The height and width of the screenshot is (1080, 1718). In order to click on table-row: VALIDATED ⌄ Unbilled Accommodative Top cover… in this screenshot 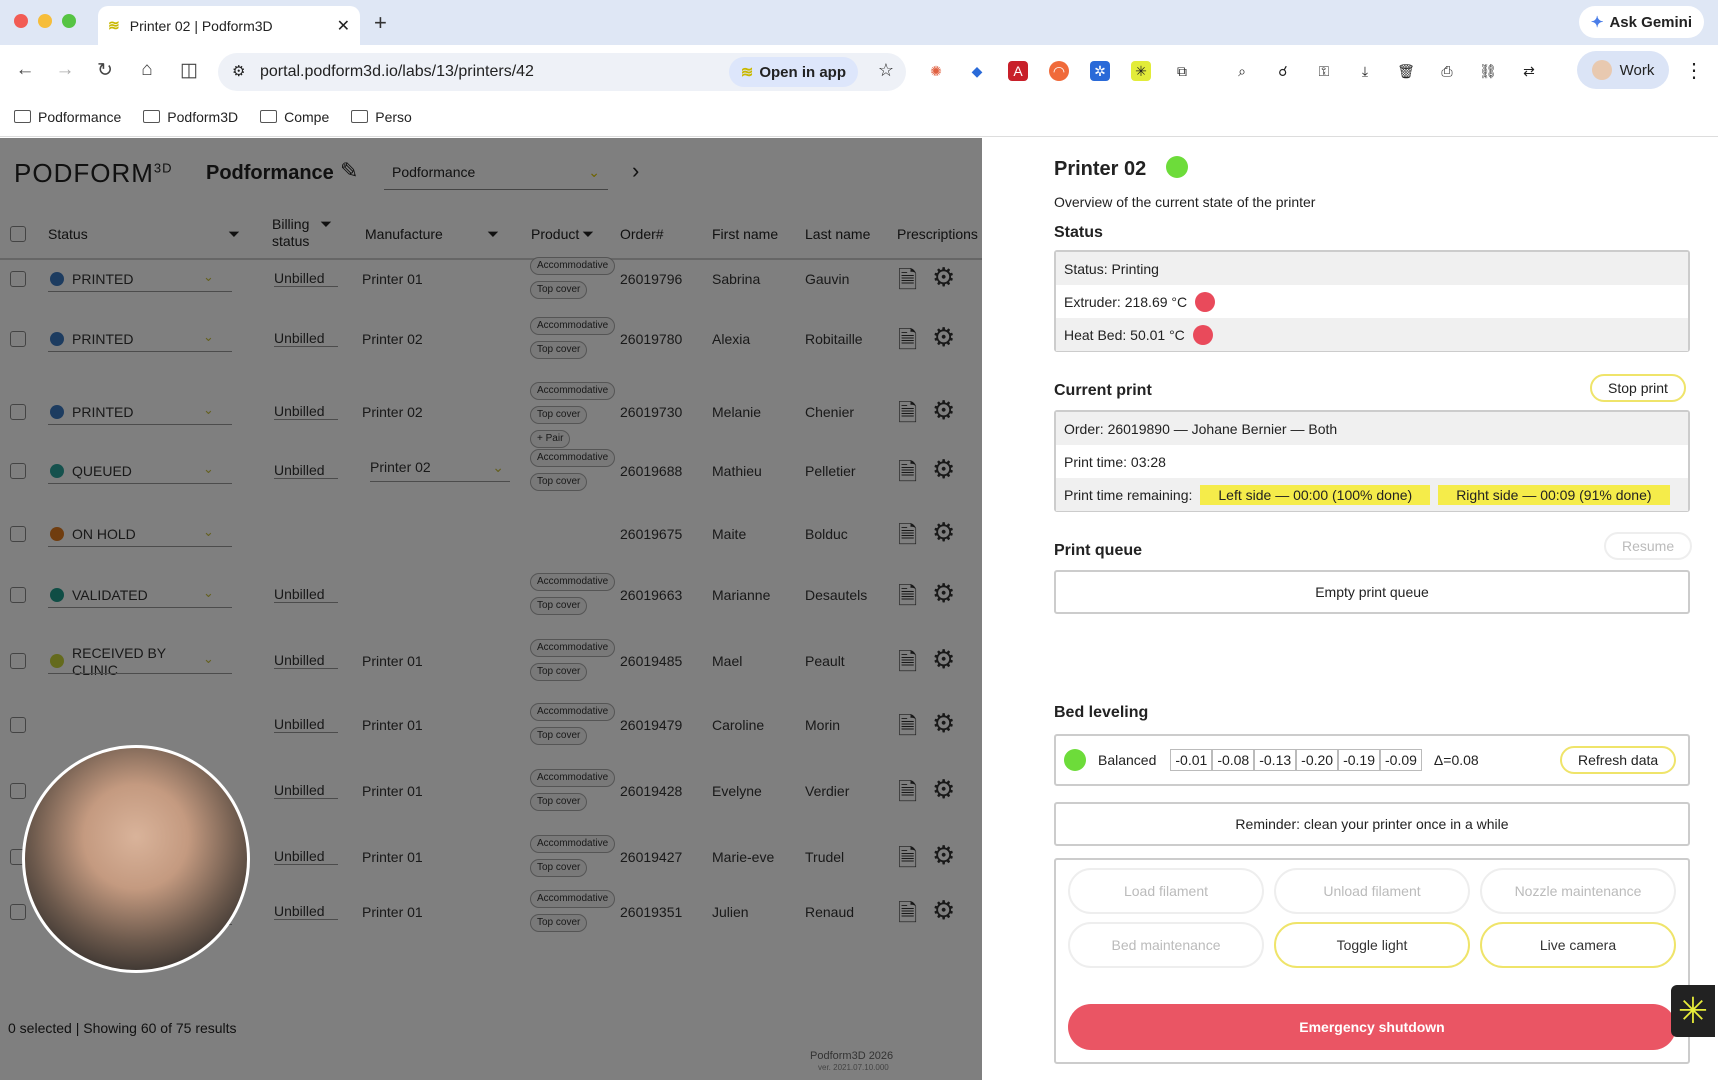, I will do `click(491, 595)`.